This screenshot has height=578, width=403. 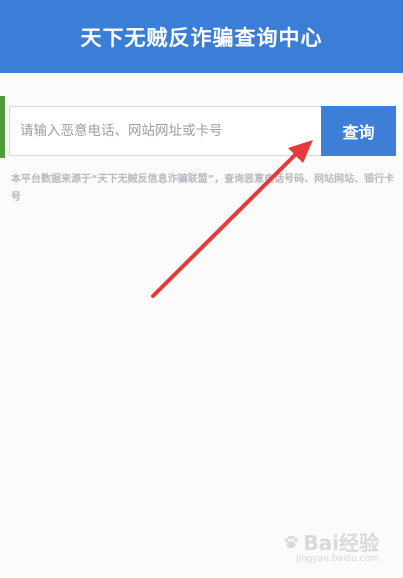 What do you see at coordinates (292, 541) in the screenshot?
I see `baidu-paw-icon` at bounding box center [292, 541].